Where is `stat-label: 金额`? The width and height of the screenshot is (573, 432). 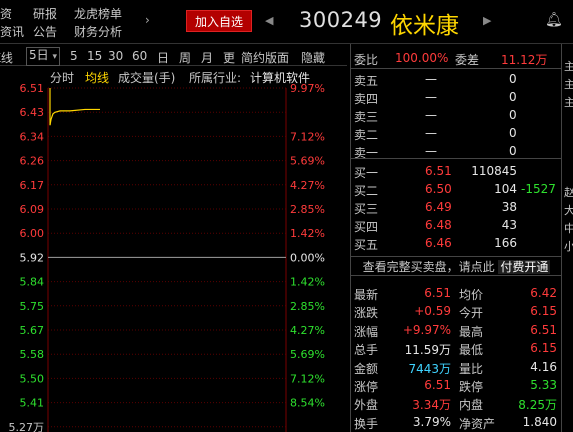
stat-label: 金额 is located at coordinates (366, 368).